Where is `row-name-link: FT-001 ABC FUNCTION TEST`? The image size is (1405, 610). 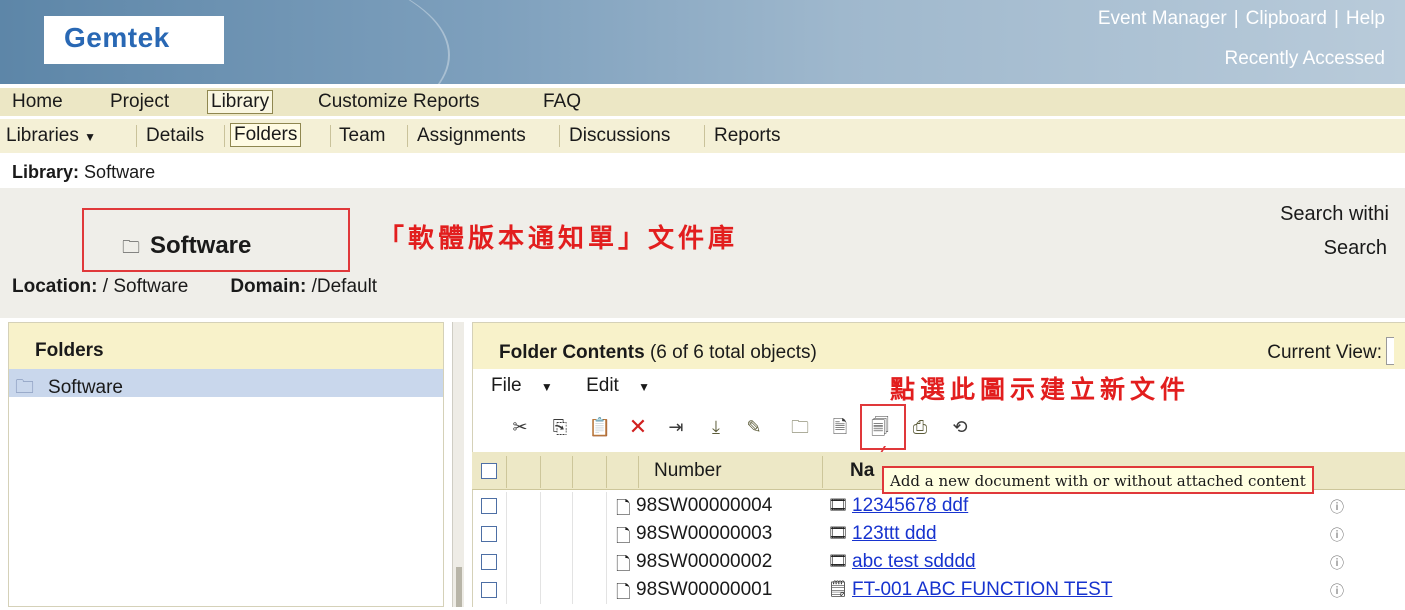
row-name-link: FT-001 ABC FUNCTION TEST is located at coordinates (982, 590).